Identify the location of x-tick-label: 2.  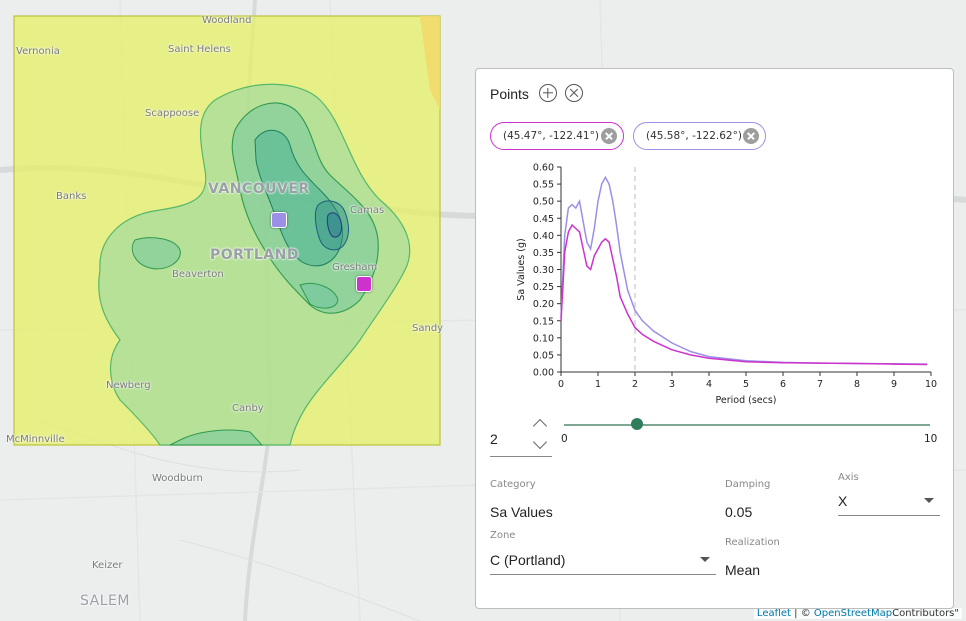
(635, 384).